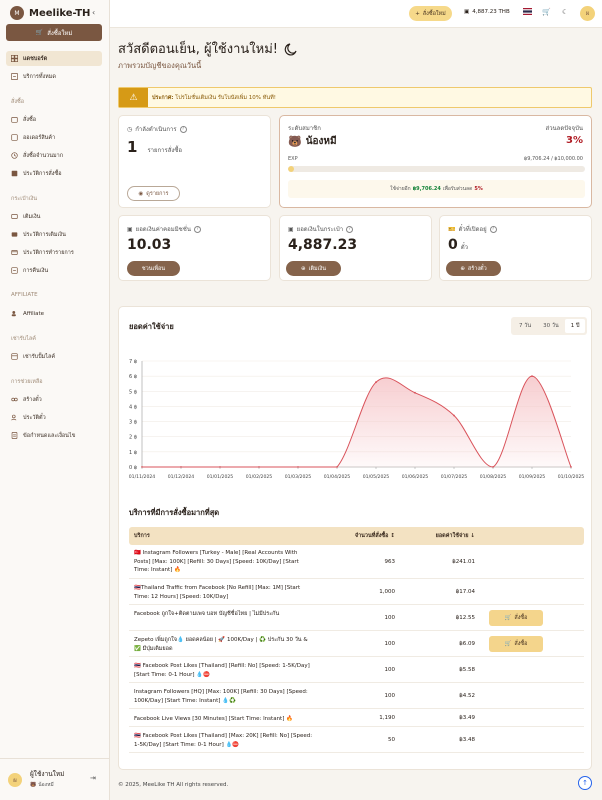  What do you see at coordinates (54, 173) in the screenshot?
I see `sidebar-item-order-history: ประวัติการสั่งซื้อ` at bounding box center [54, 173].